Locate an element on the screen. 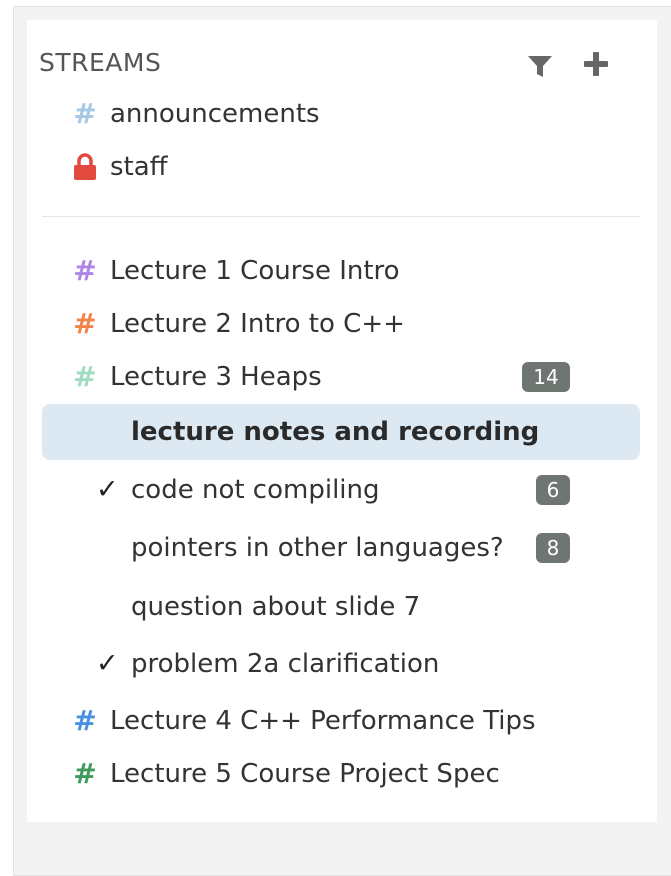 The width and height of the screenshot is (671, 876). stream-label: Lecture 1 Course Intro is located at coordinates (255, 271).